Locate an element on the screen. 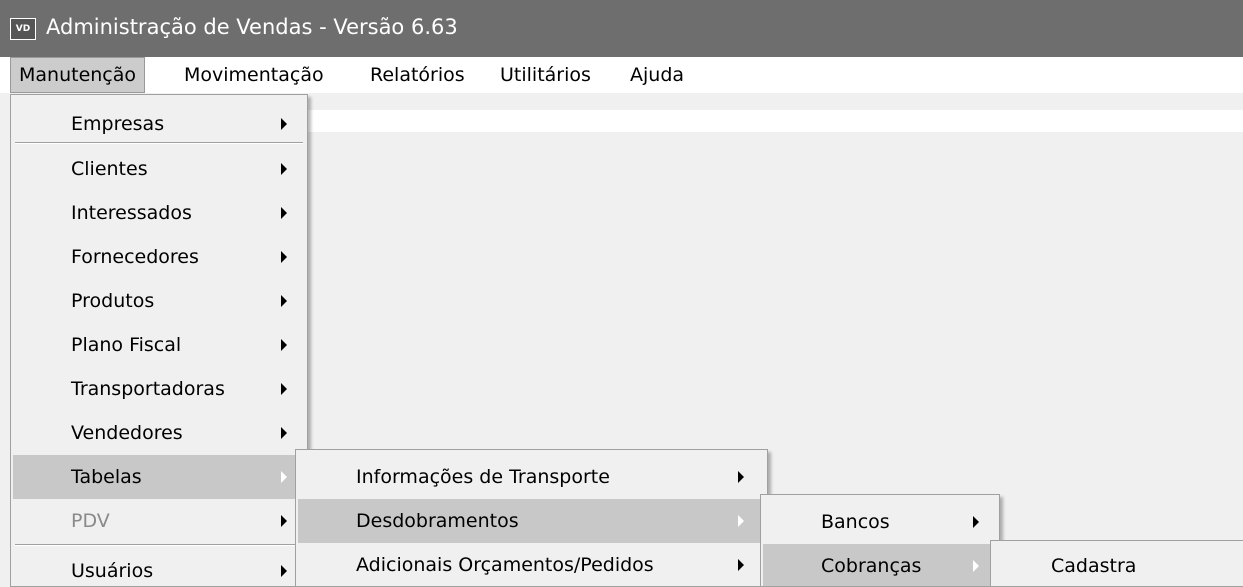 This screenshot has height=587, width=1243. menu-item-label: PDV is located at coordinates (90, 521).